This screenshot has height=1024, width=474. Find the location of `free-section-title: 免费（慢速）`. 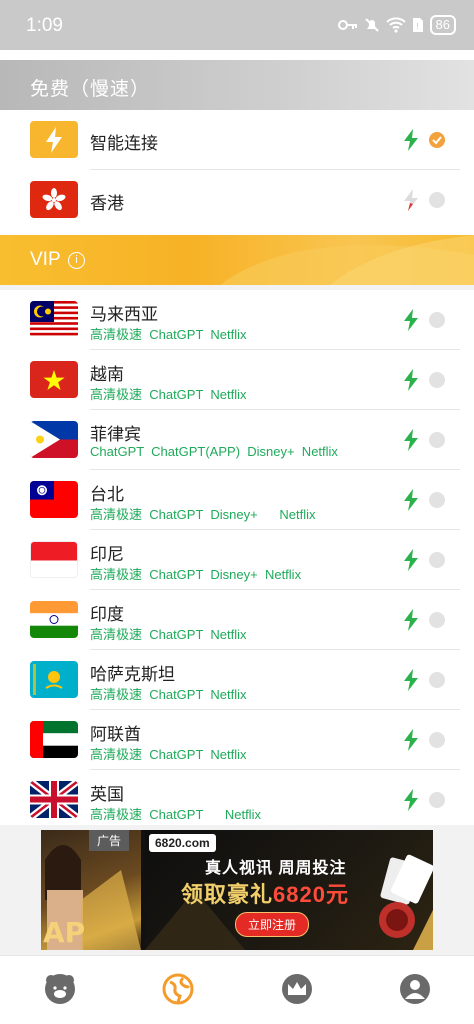

free-section-title: 免费（慢速） is located at coordinates (90, 89).